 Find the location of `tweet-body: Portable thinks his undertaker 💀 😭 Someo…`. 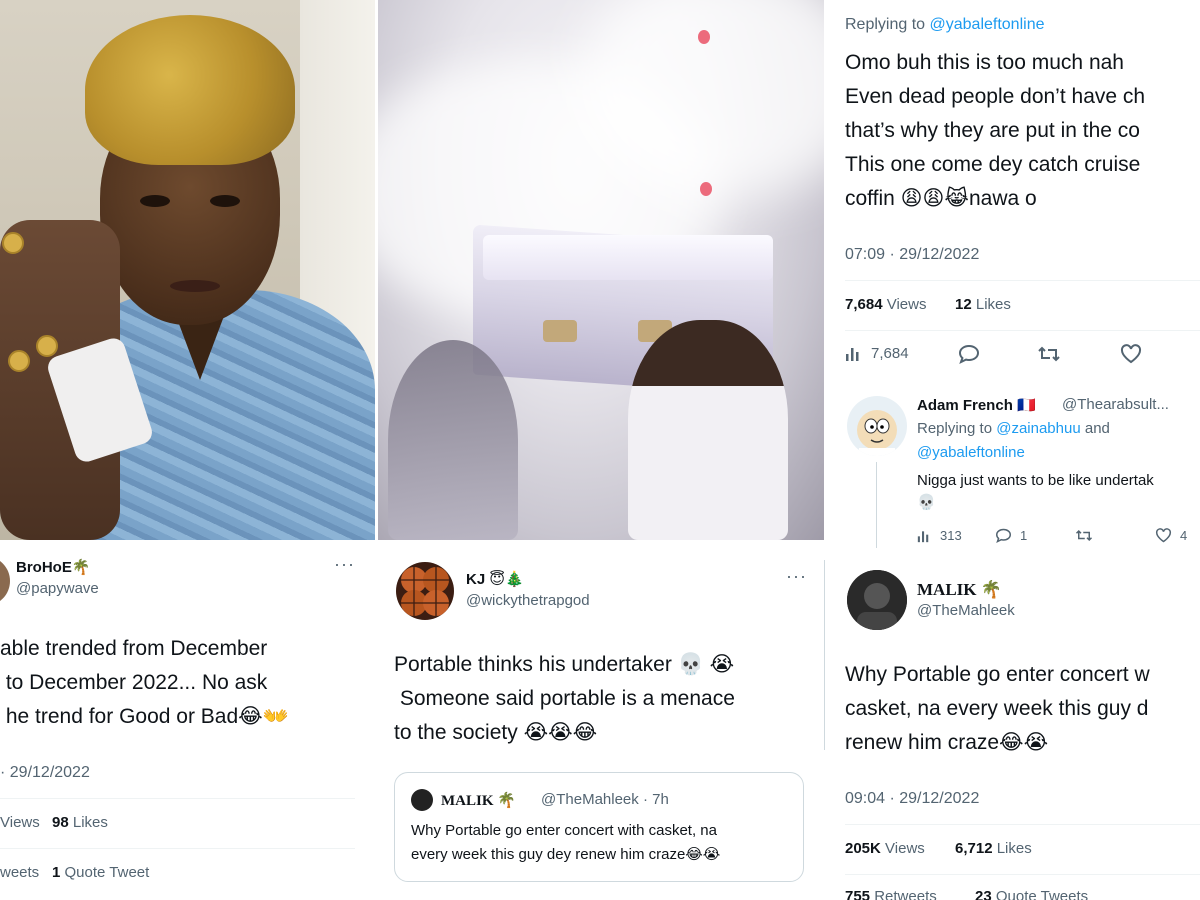

tweet-body: Portable thinks his undertaker 💀 😭 Someo… is located at coordinates (564, 698).